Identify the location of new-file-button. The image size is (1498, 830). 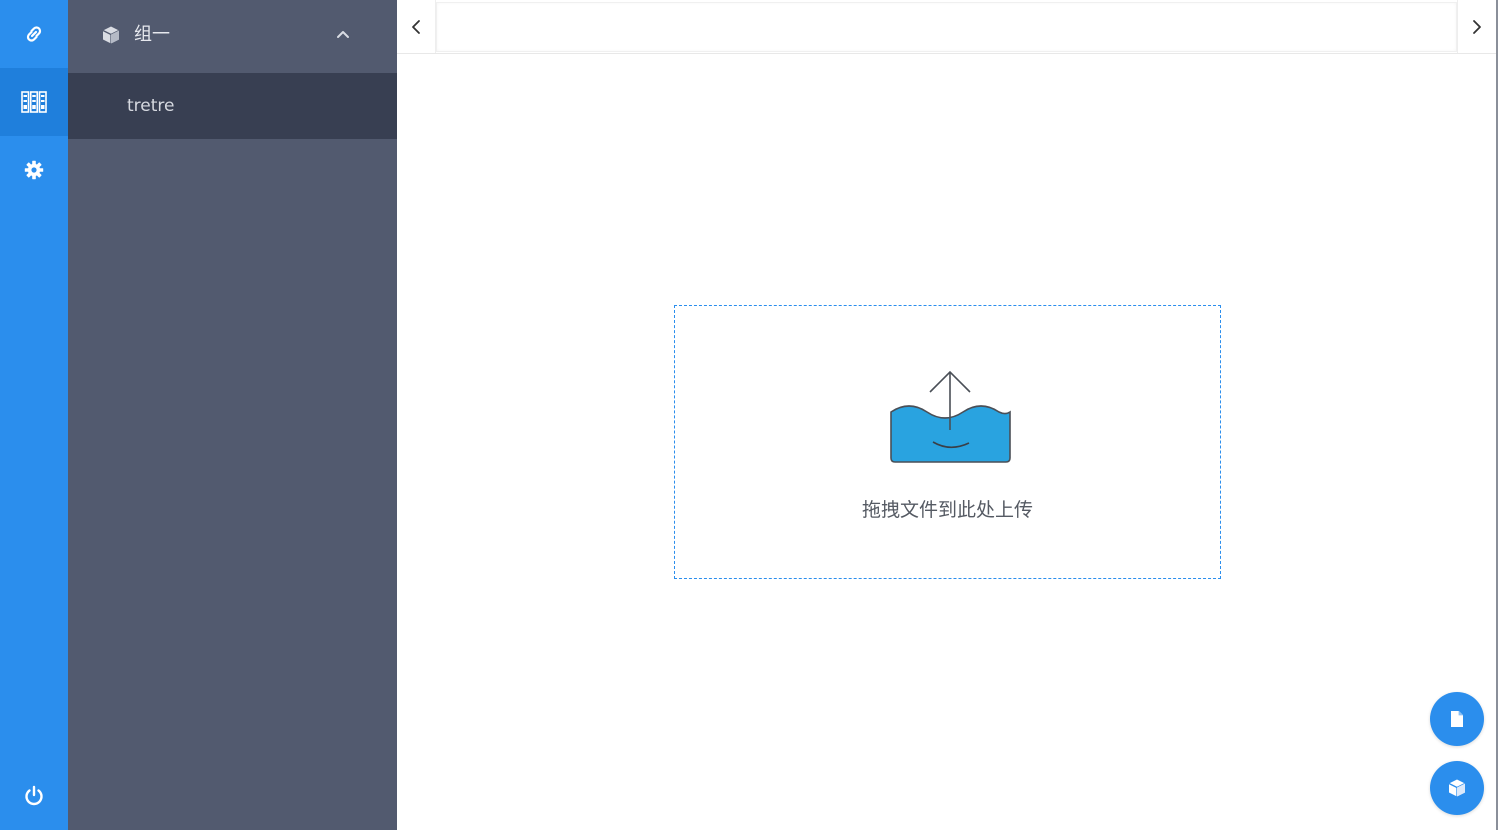
(1457, 719).